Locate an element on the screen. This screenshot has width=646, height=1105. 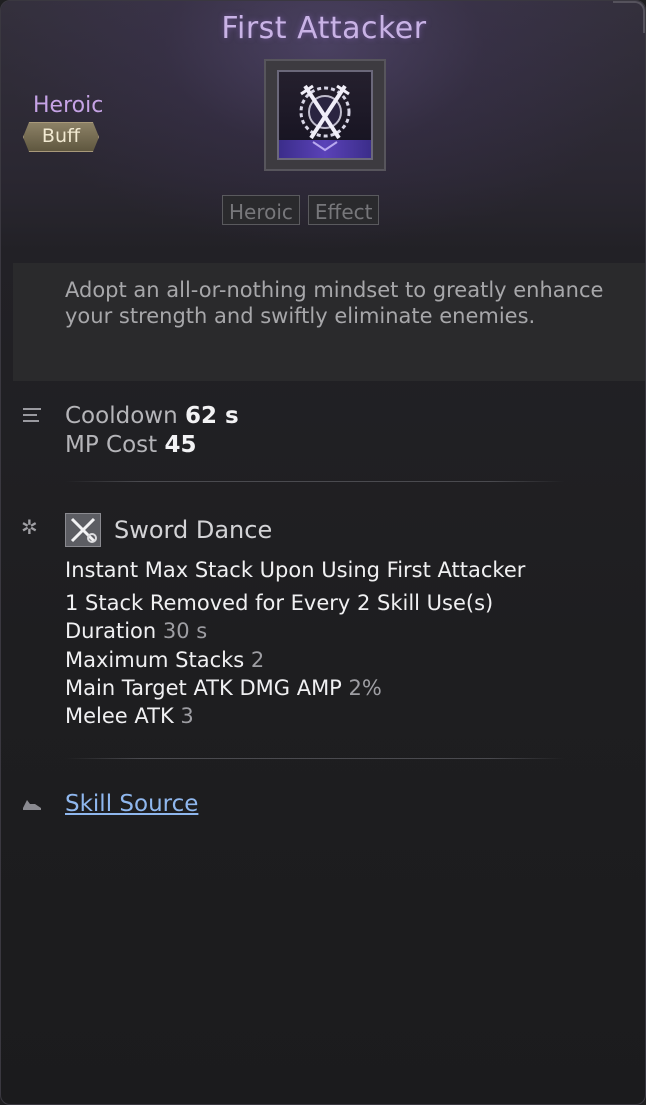
effect-line-melee-atk: Melee ATK 3 is located at coordinates (129, 716).